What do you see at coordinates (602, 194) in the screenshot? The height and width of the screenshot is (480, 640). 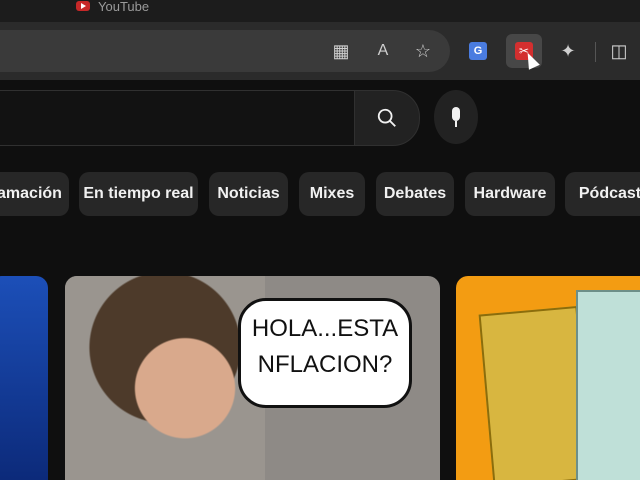 I see `chip: Pódcast` at bounding box center [602, 194].